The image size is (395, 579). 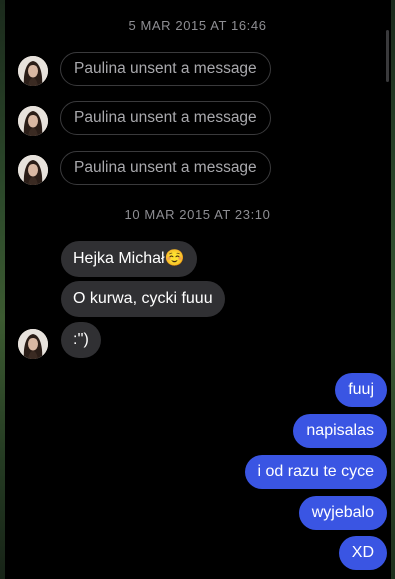 I want to click on background-edge-right, so click(x=393, y=289).